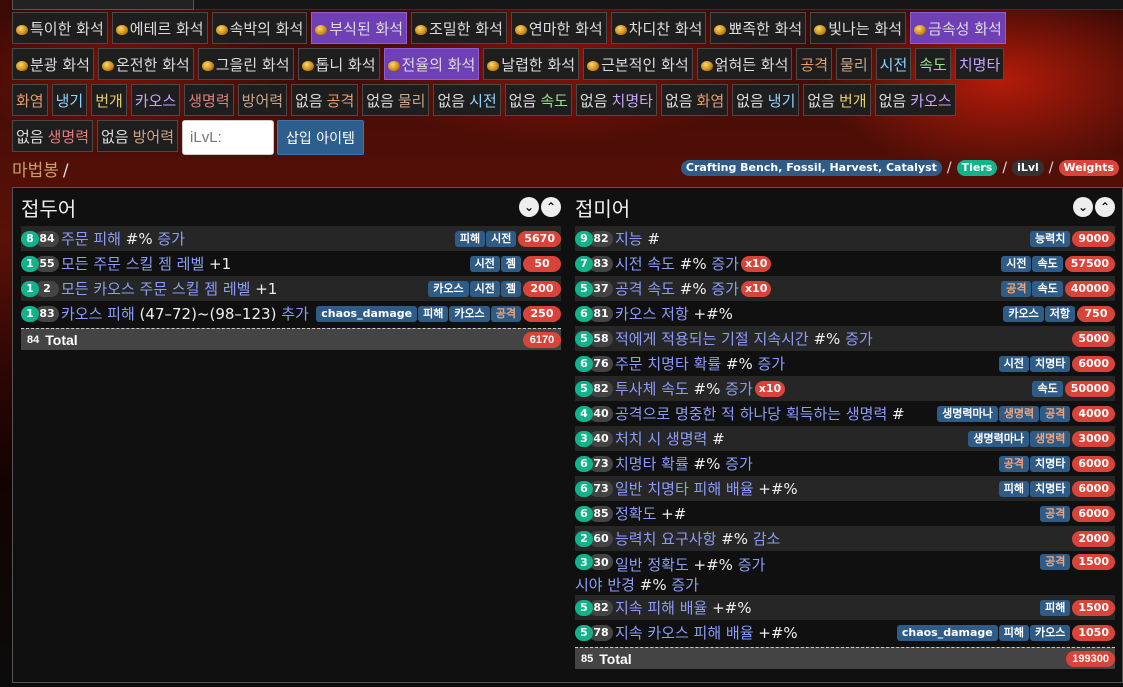 Image resolution: width=1123 pixels, height=687 pixels. I want to click on mod-tags: chaos_damage 피해 카오스 공격 250, so click(438, 313).